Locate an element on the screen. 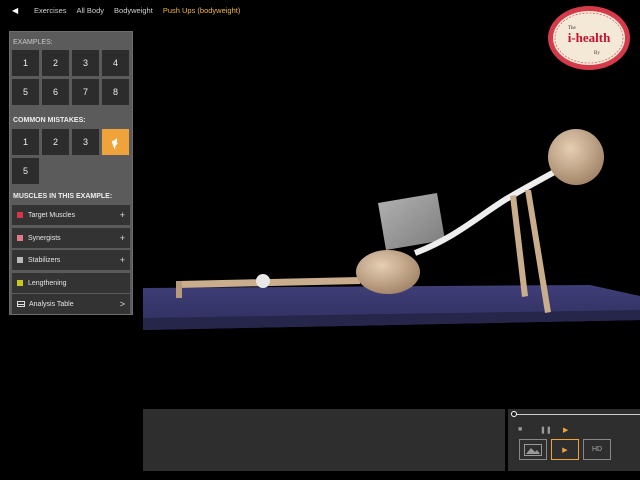  i-health-logo: The i-health By is located at coordinates (589, 38).